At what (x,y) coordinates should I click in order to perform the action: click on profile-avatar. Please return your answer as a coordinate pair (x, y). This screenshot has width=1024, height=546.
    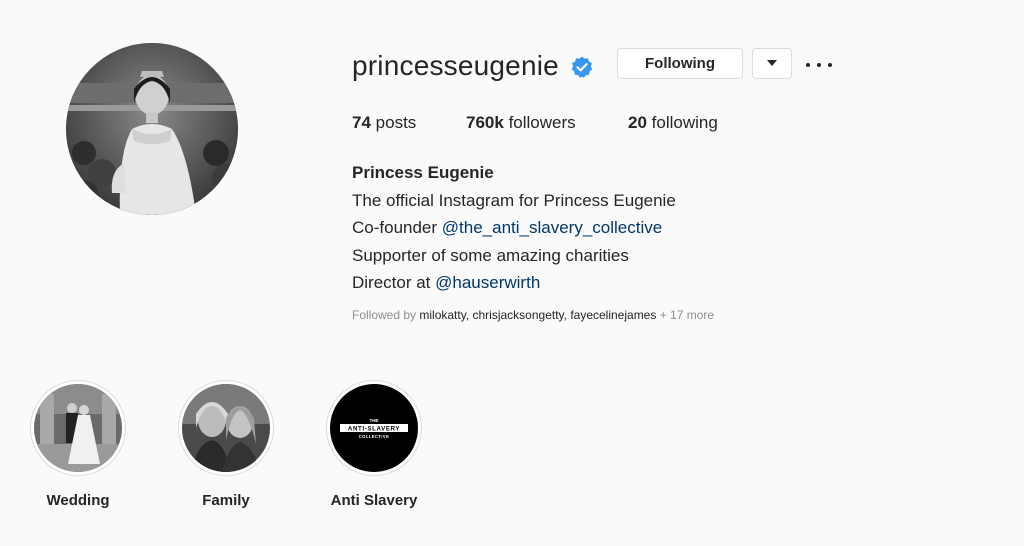
    Looking at the image, I should click on (152, 129).